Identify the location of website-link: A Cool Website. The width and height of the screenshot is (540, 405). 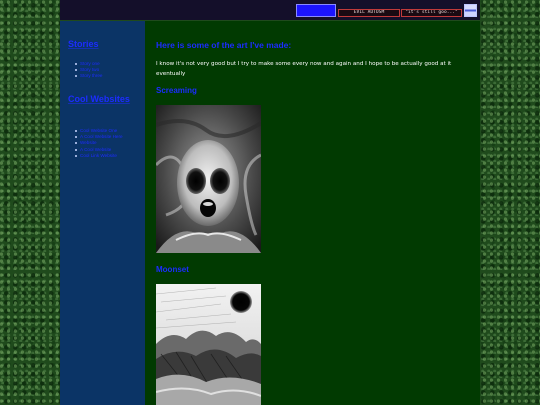
(106, 149).